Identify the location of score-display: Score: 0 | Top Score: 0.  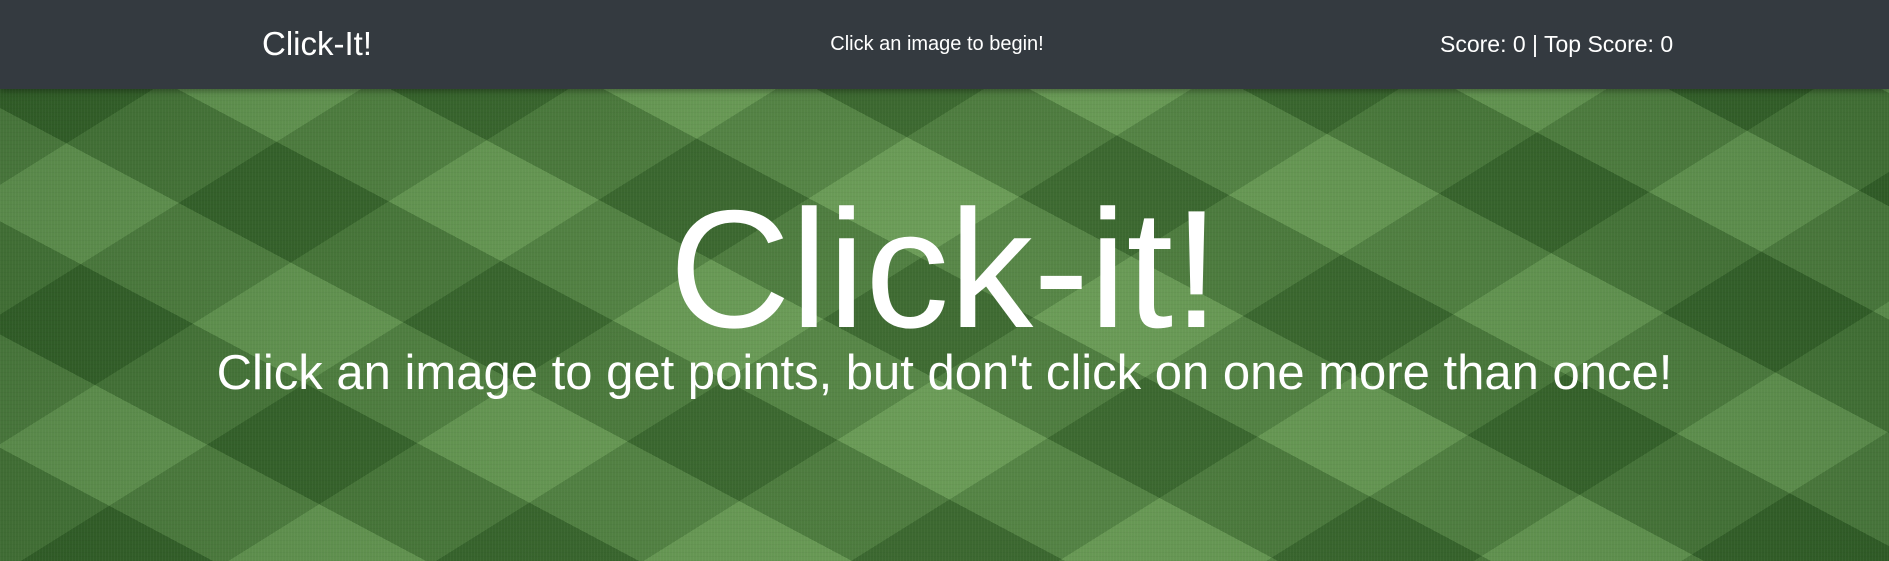
(1557, 44).